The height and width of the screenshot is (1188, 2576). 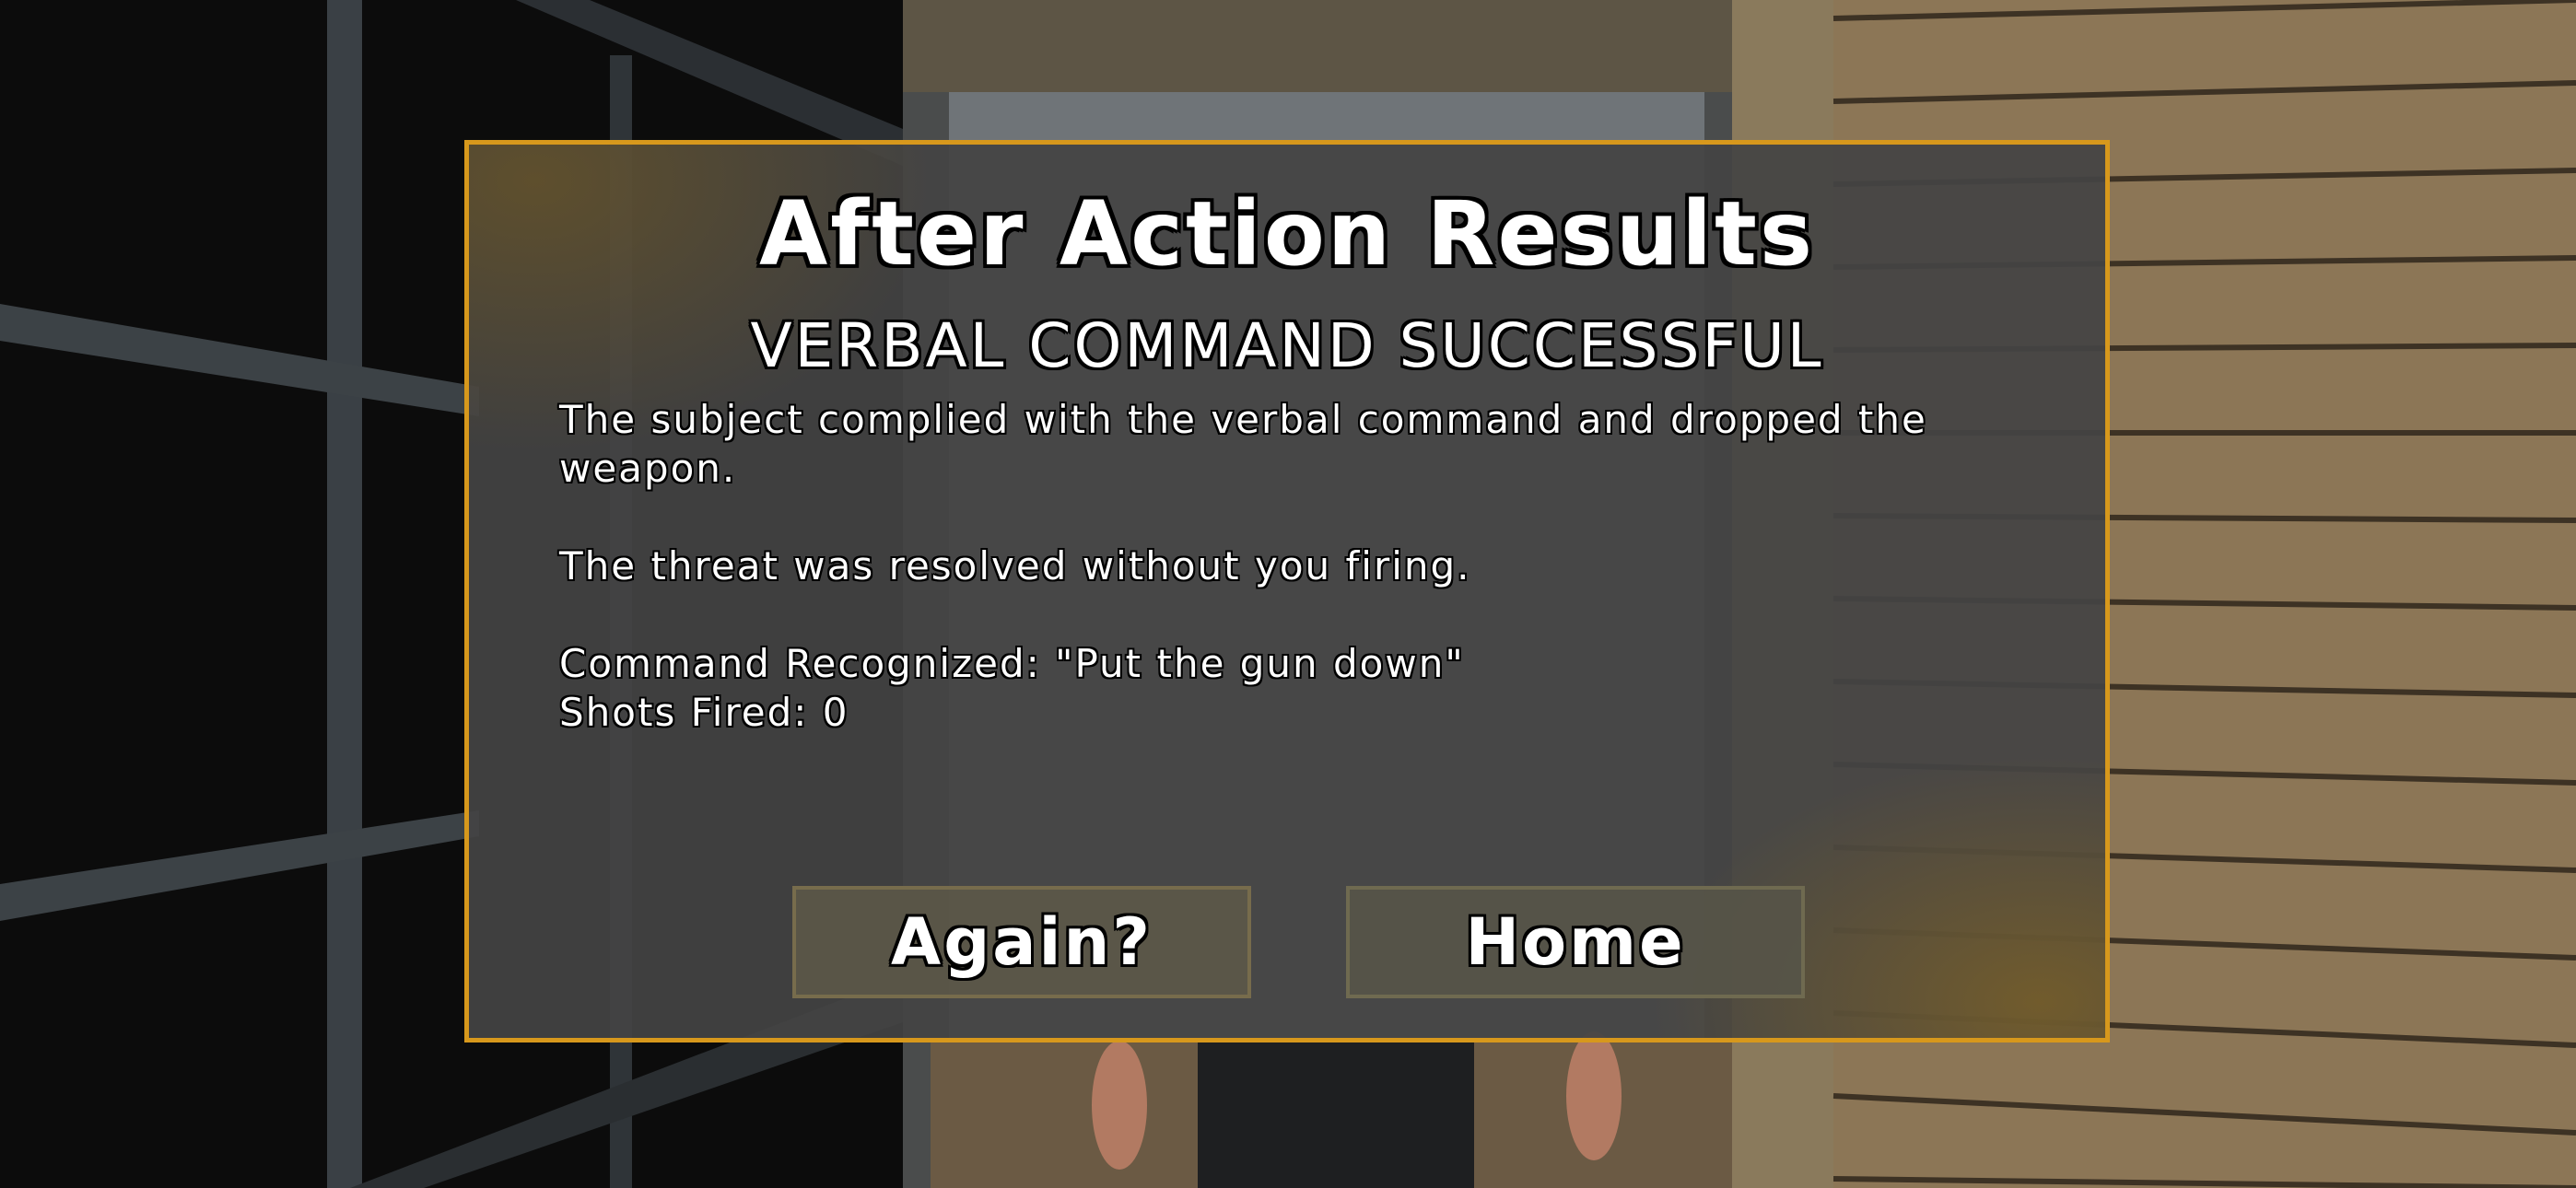 I want to click on command-recognized-text: Command Recognized: "Put the gun down", so click(x=1012, y=663).